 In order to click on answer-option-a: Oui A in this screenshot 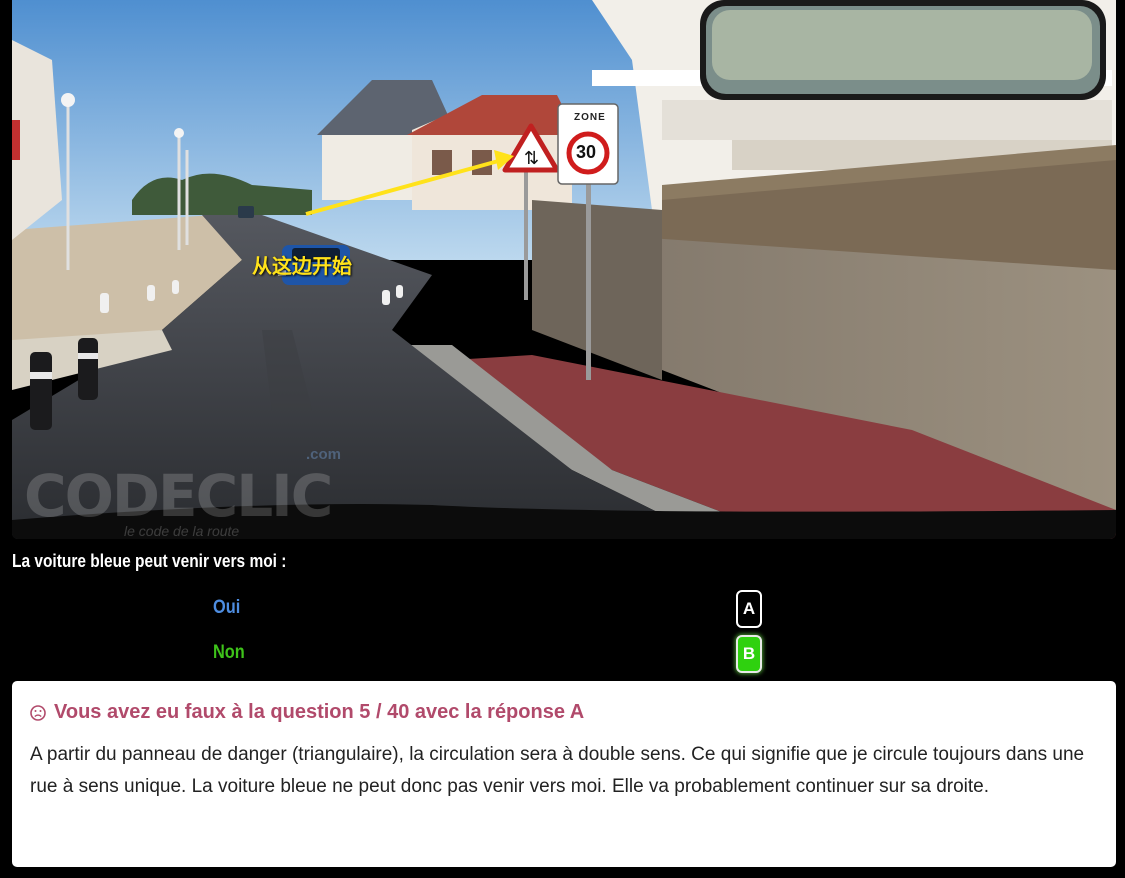, I will do `click(562, 609)`.